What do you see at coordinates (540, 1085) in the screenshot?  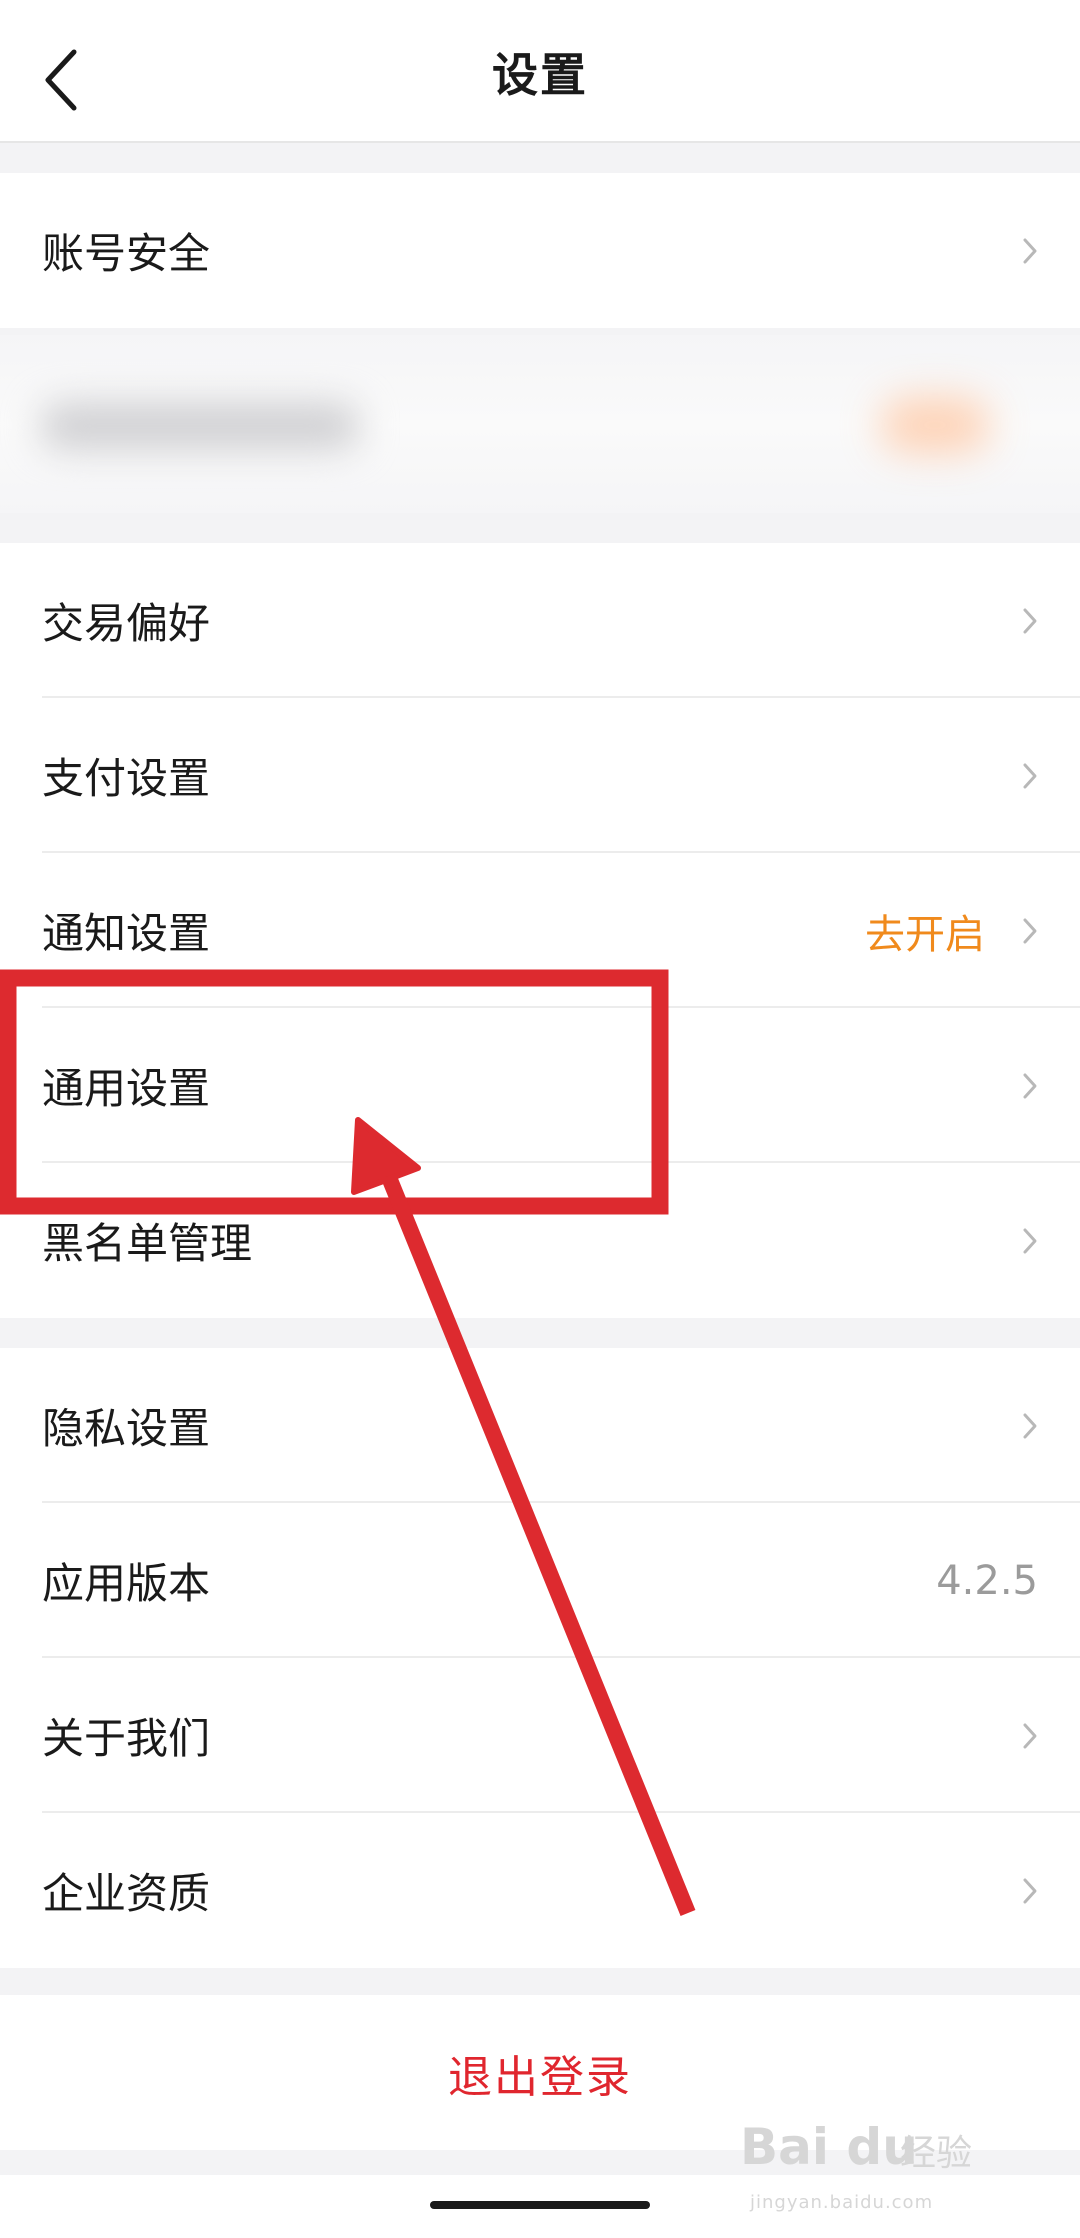 I see `settings-row-general: 通用设置` at bounding box center [540, 1085].